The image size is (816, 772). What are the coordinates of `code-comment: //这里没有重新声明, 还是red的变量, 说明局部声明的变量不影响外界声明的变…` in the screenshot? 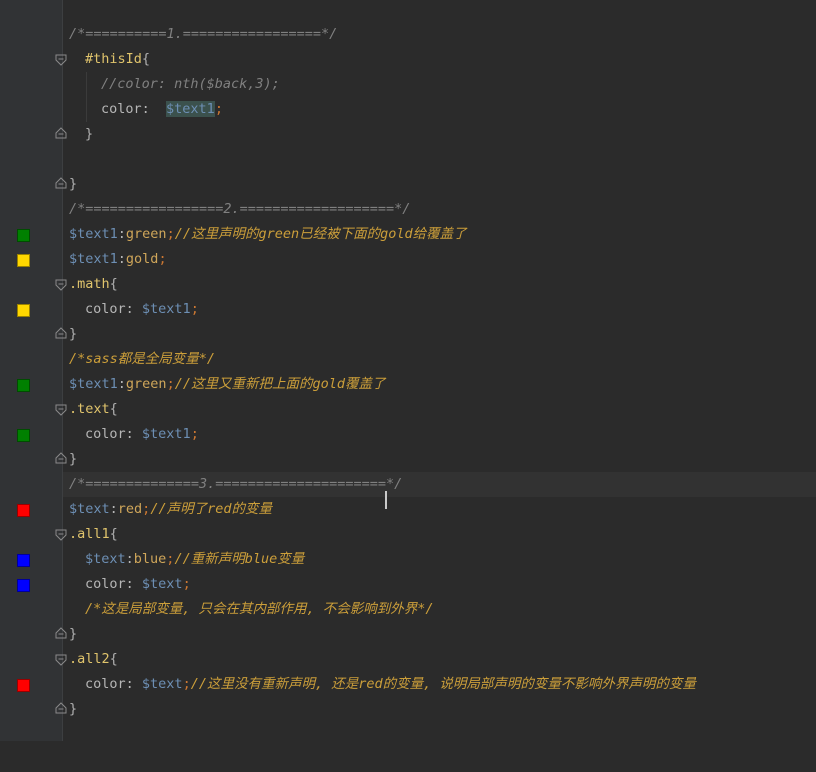 It's located at (443, 684).